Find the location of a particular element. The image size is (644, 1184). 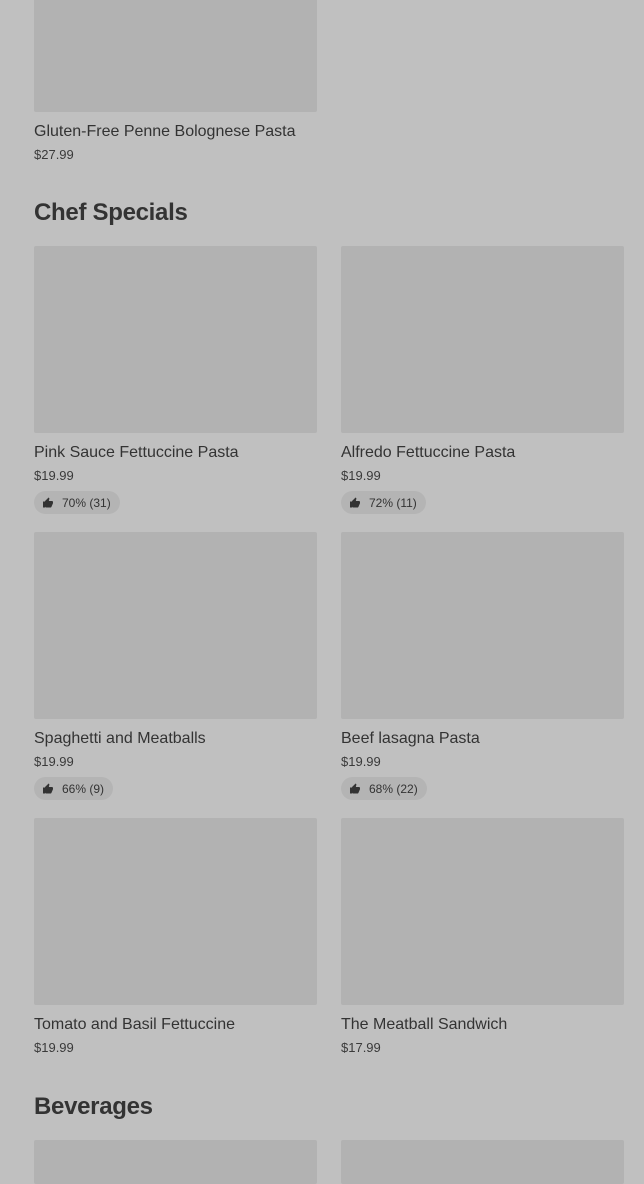

menu-item-name: Gluten-Free Penne Bolognese Pasta is located at coordinates (165, 131).